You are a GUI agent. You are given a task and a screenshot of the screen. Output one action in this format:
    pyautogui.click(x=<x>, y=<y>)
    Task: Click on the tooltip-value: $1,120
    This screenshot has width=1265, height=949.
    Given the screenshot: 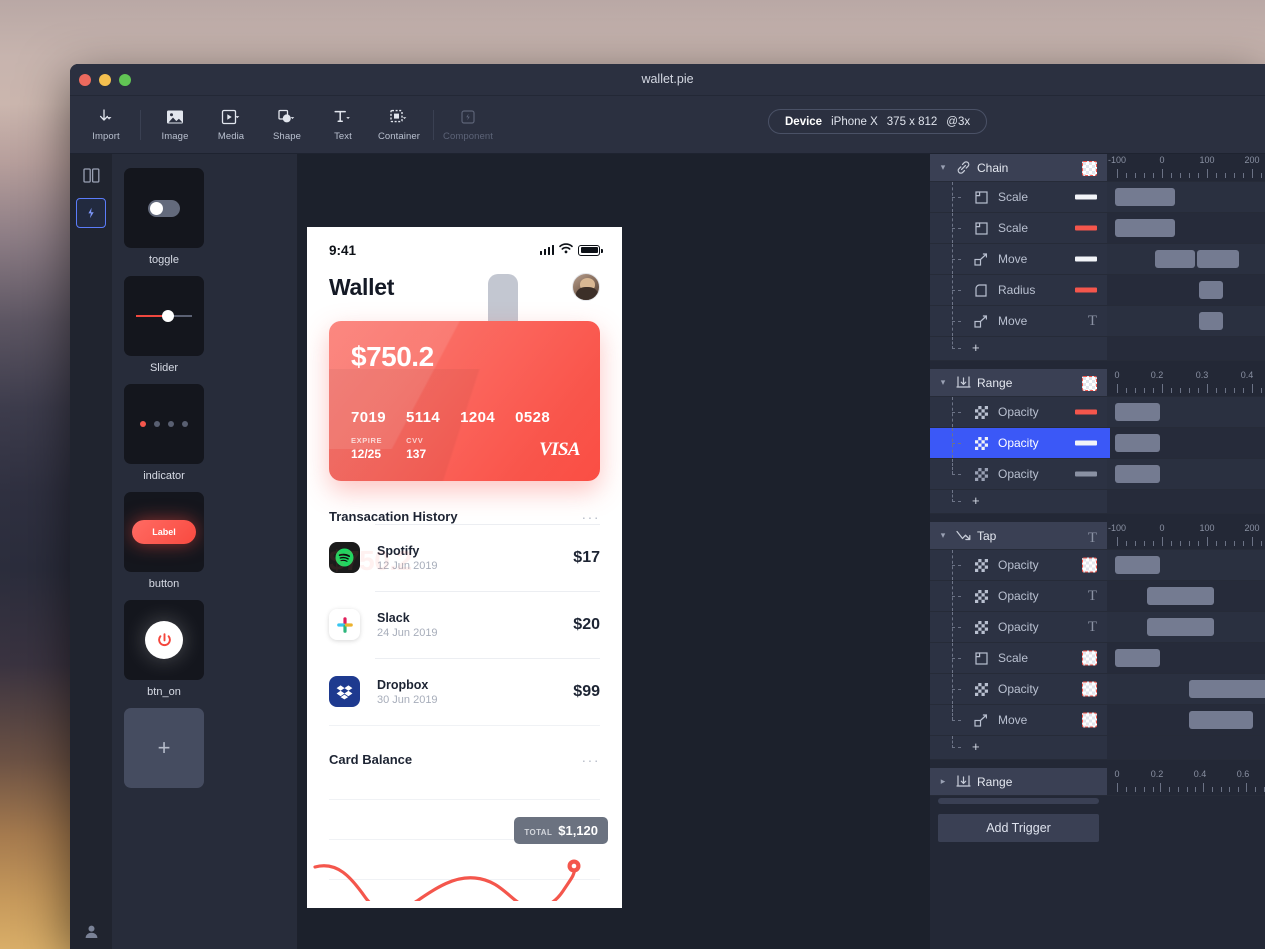 What is the action you would take?
    pyautogui.click(x=578, y=830)
    